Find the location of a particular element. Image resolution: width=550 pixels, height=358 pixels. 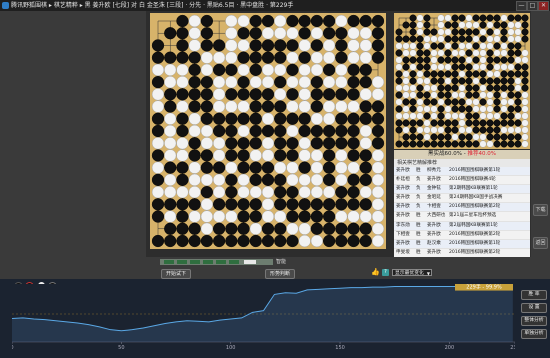

record-row: 申旻埈胜姜升欧 2016韩国围棋联赛第2轮 is located at coordinates (462, 253).